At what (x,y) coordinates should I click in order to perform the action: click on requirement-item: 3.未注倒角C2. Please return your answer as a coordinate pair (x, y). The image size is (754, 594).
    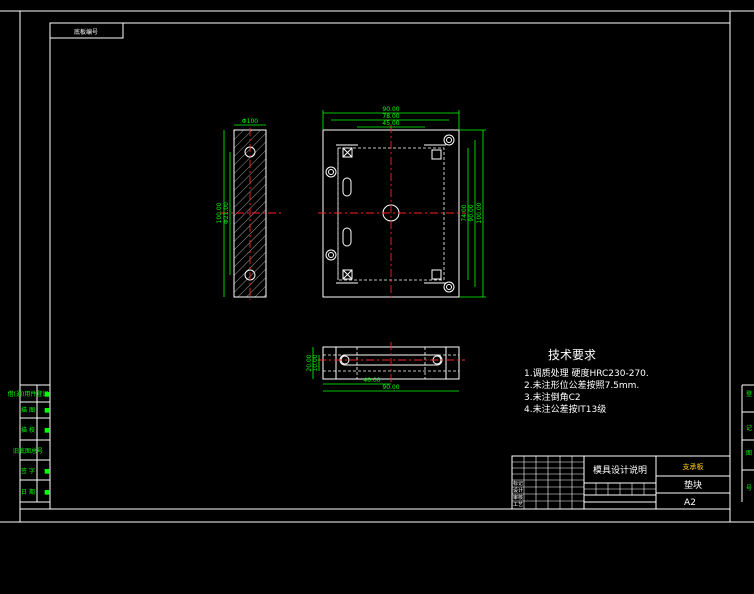
    Looking at the image, I should click on (552, 397).